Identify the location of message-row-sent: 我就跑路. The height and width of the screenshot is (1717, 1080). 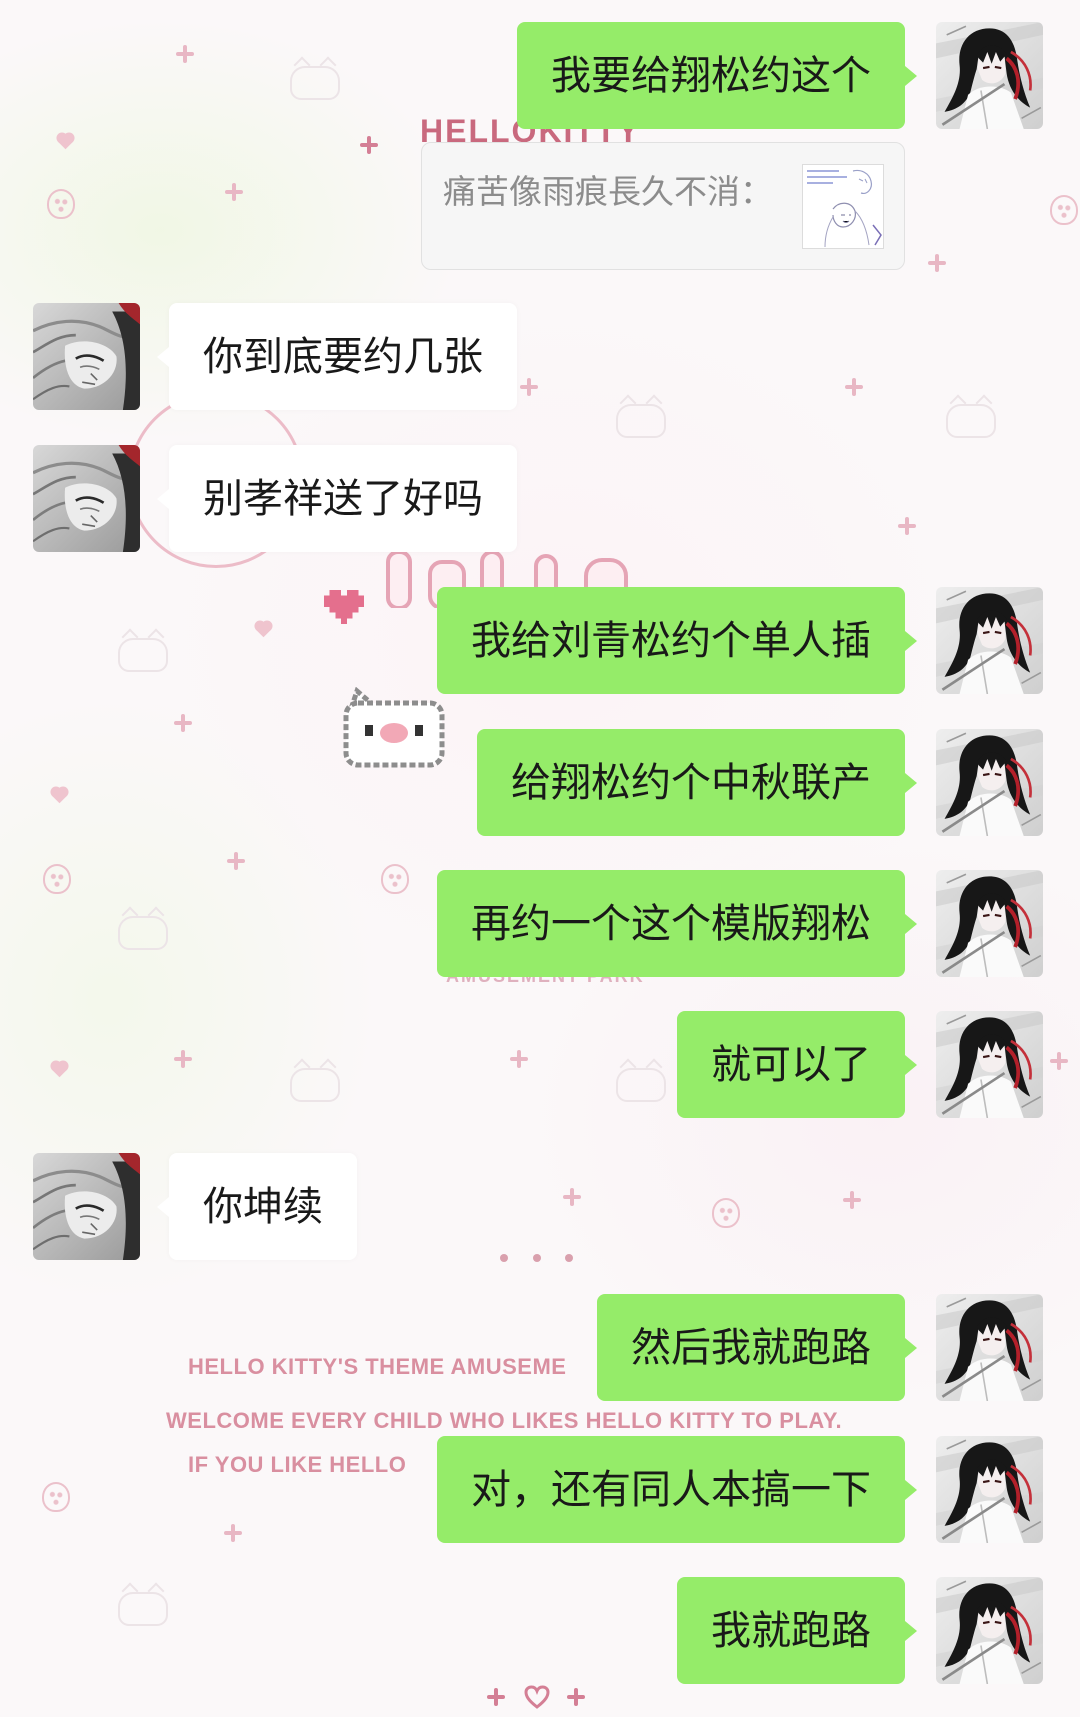
(540, 1630).